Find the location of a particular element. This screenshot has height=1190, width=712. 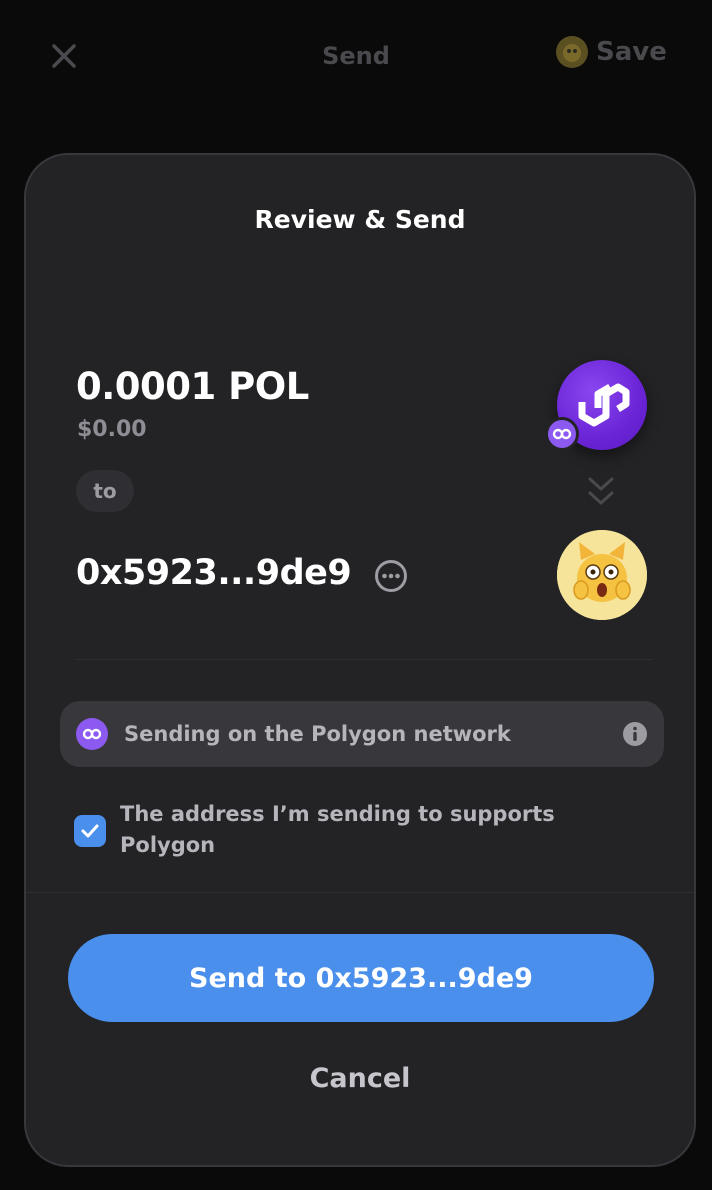

recipient-avatar is located at coordinates (602, 575).